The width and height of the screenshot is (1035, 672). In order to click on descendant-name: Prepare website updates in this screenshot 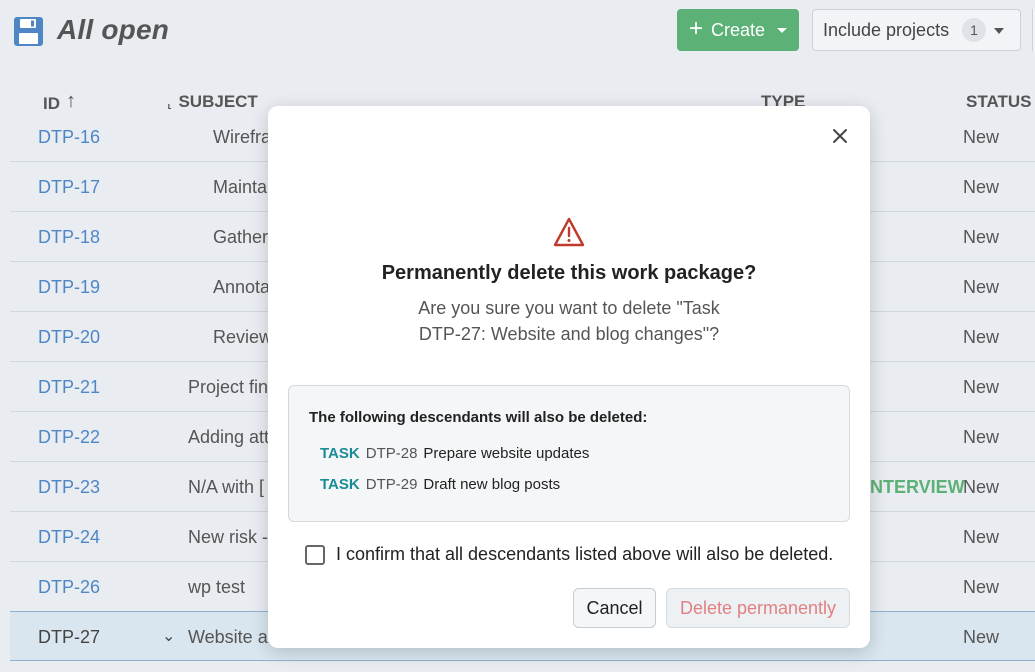, I will do `click(506, 453)`.